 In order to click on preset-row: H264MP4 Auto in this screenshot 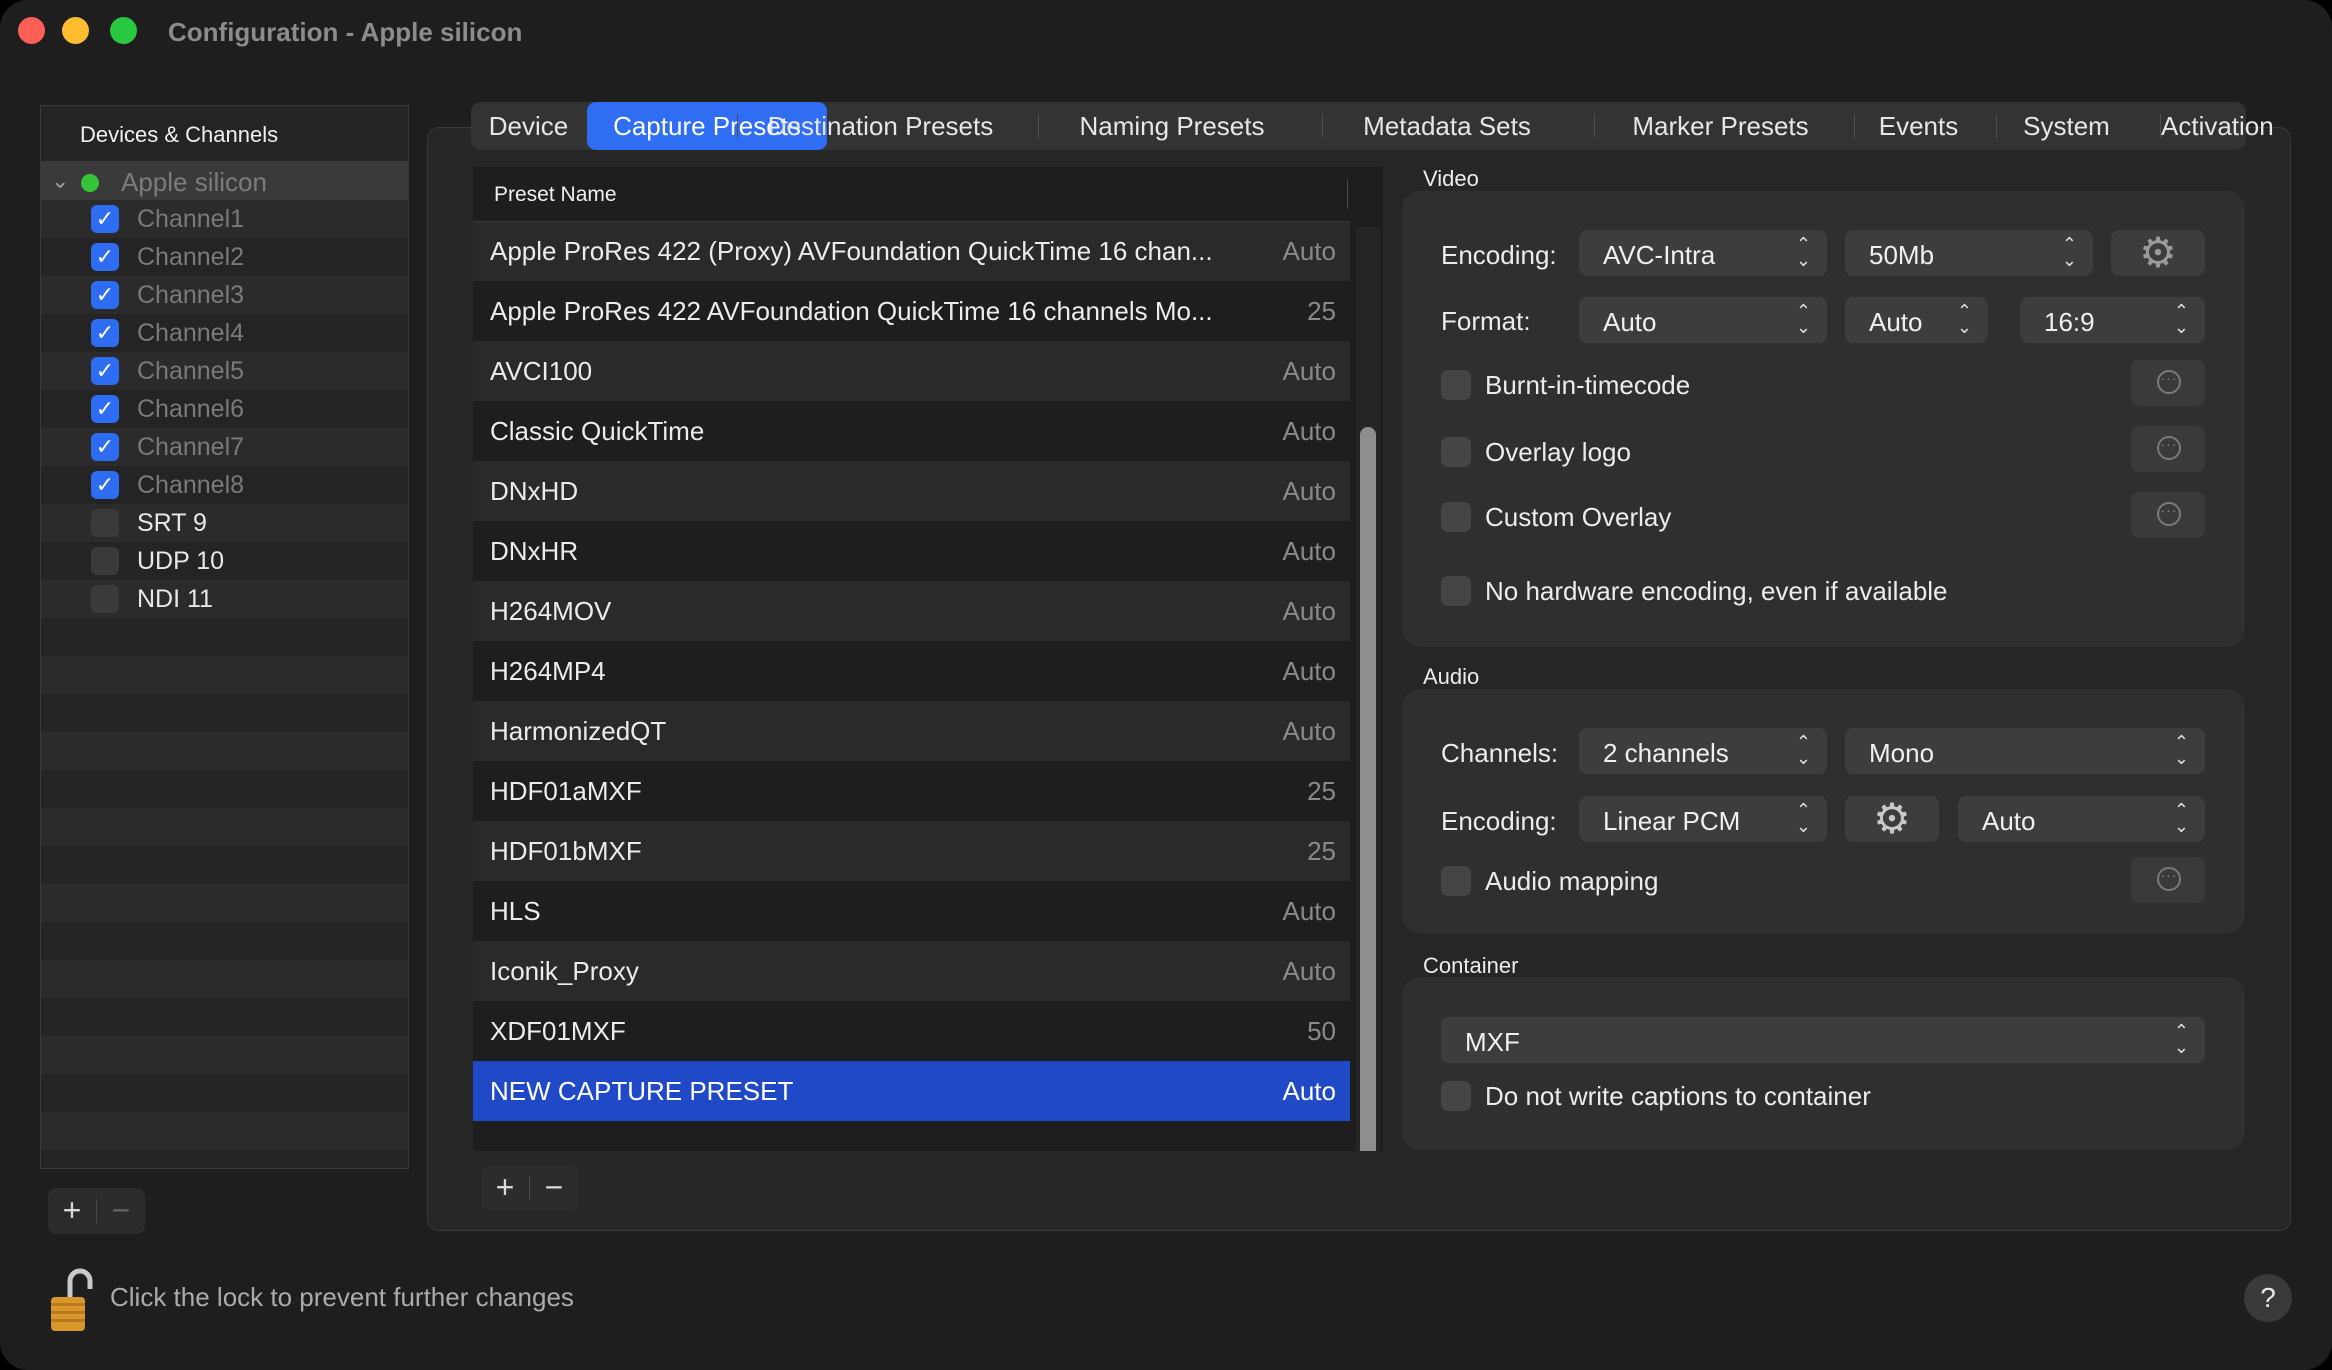, I will do `click(911, 671)`.